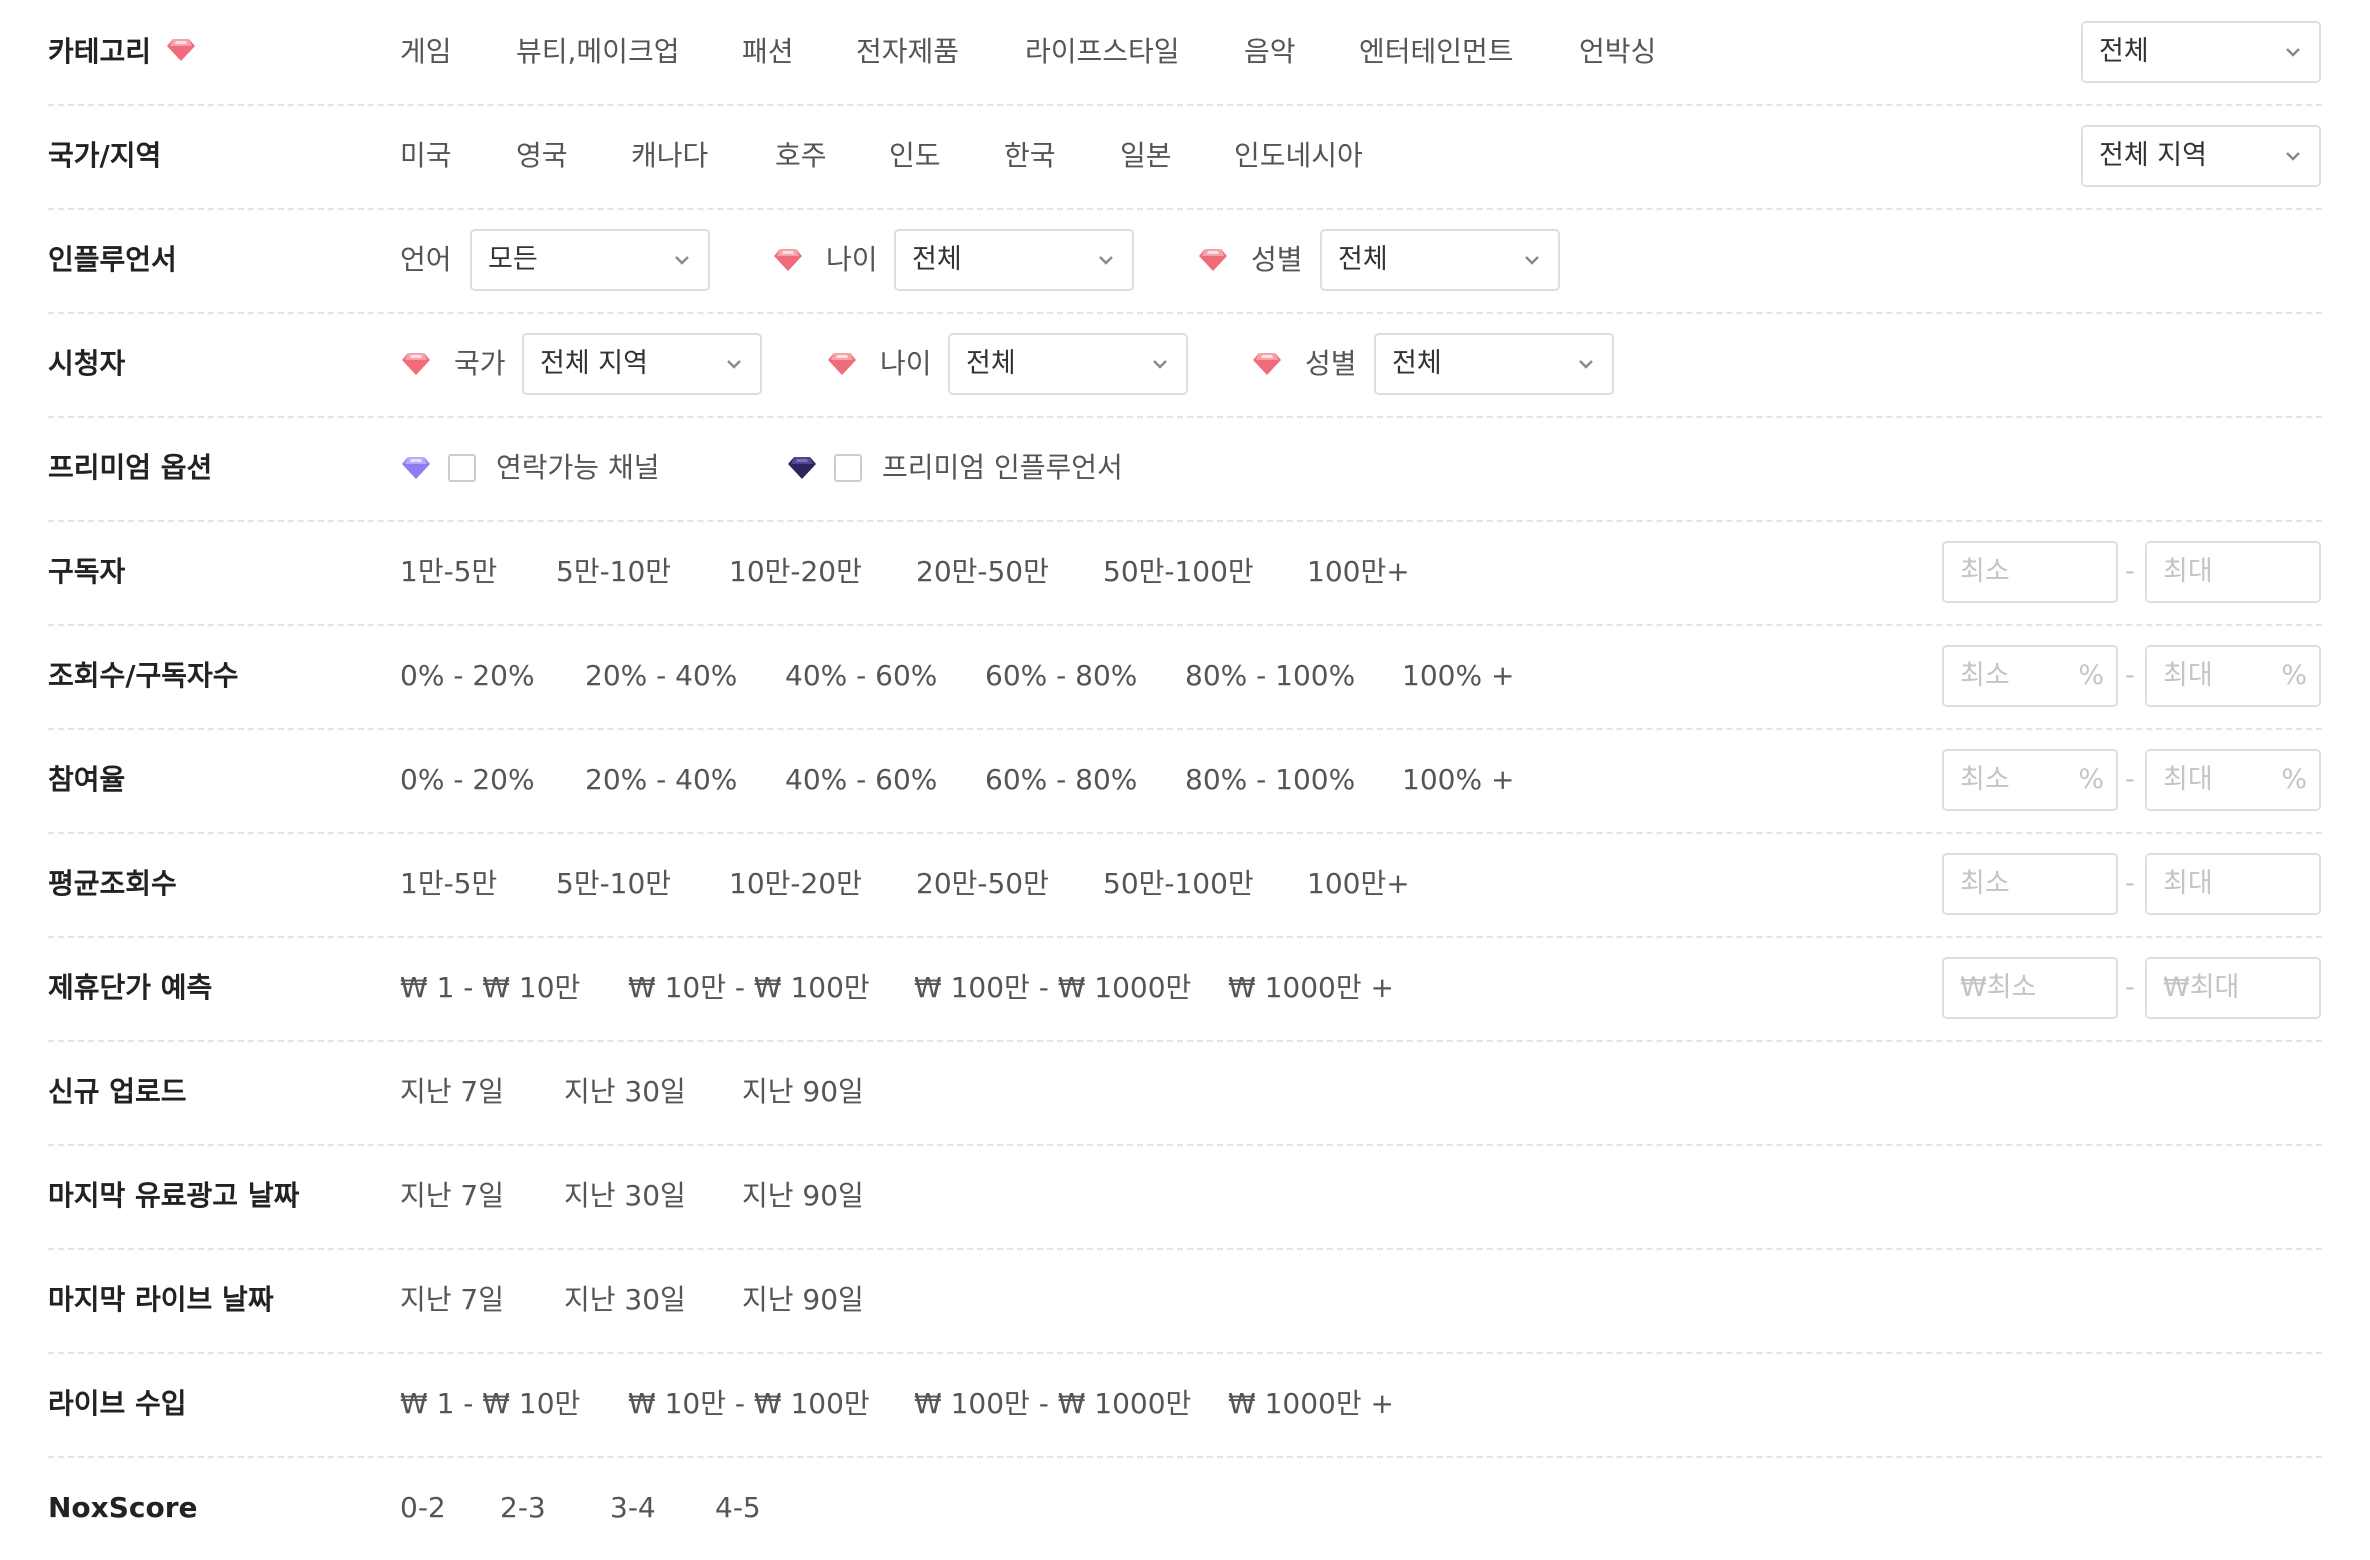 Image resolution: width=2370 pixels, height=1560 pixels. I want to click on subscribers-option: 100만+, so click(1358, 572).